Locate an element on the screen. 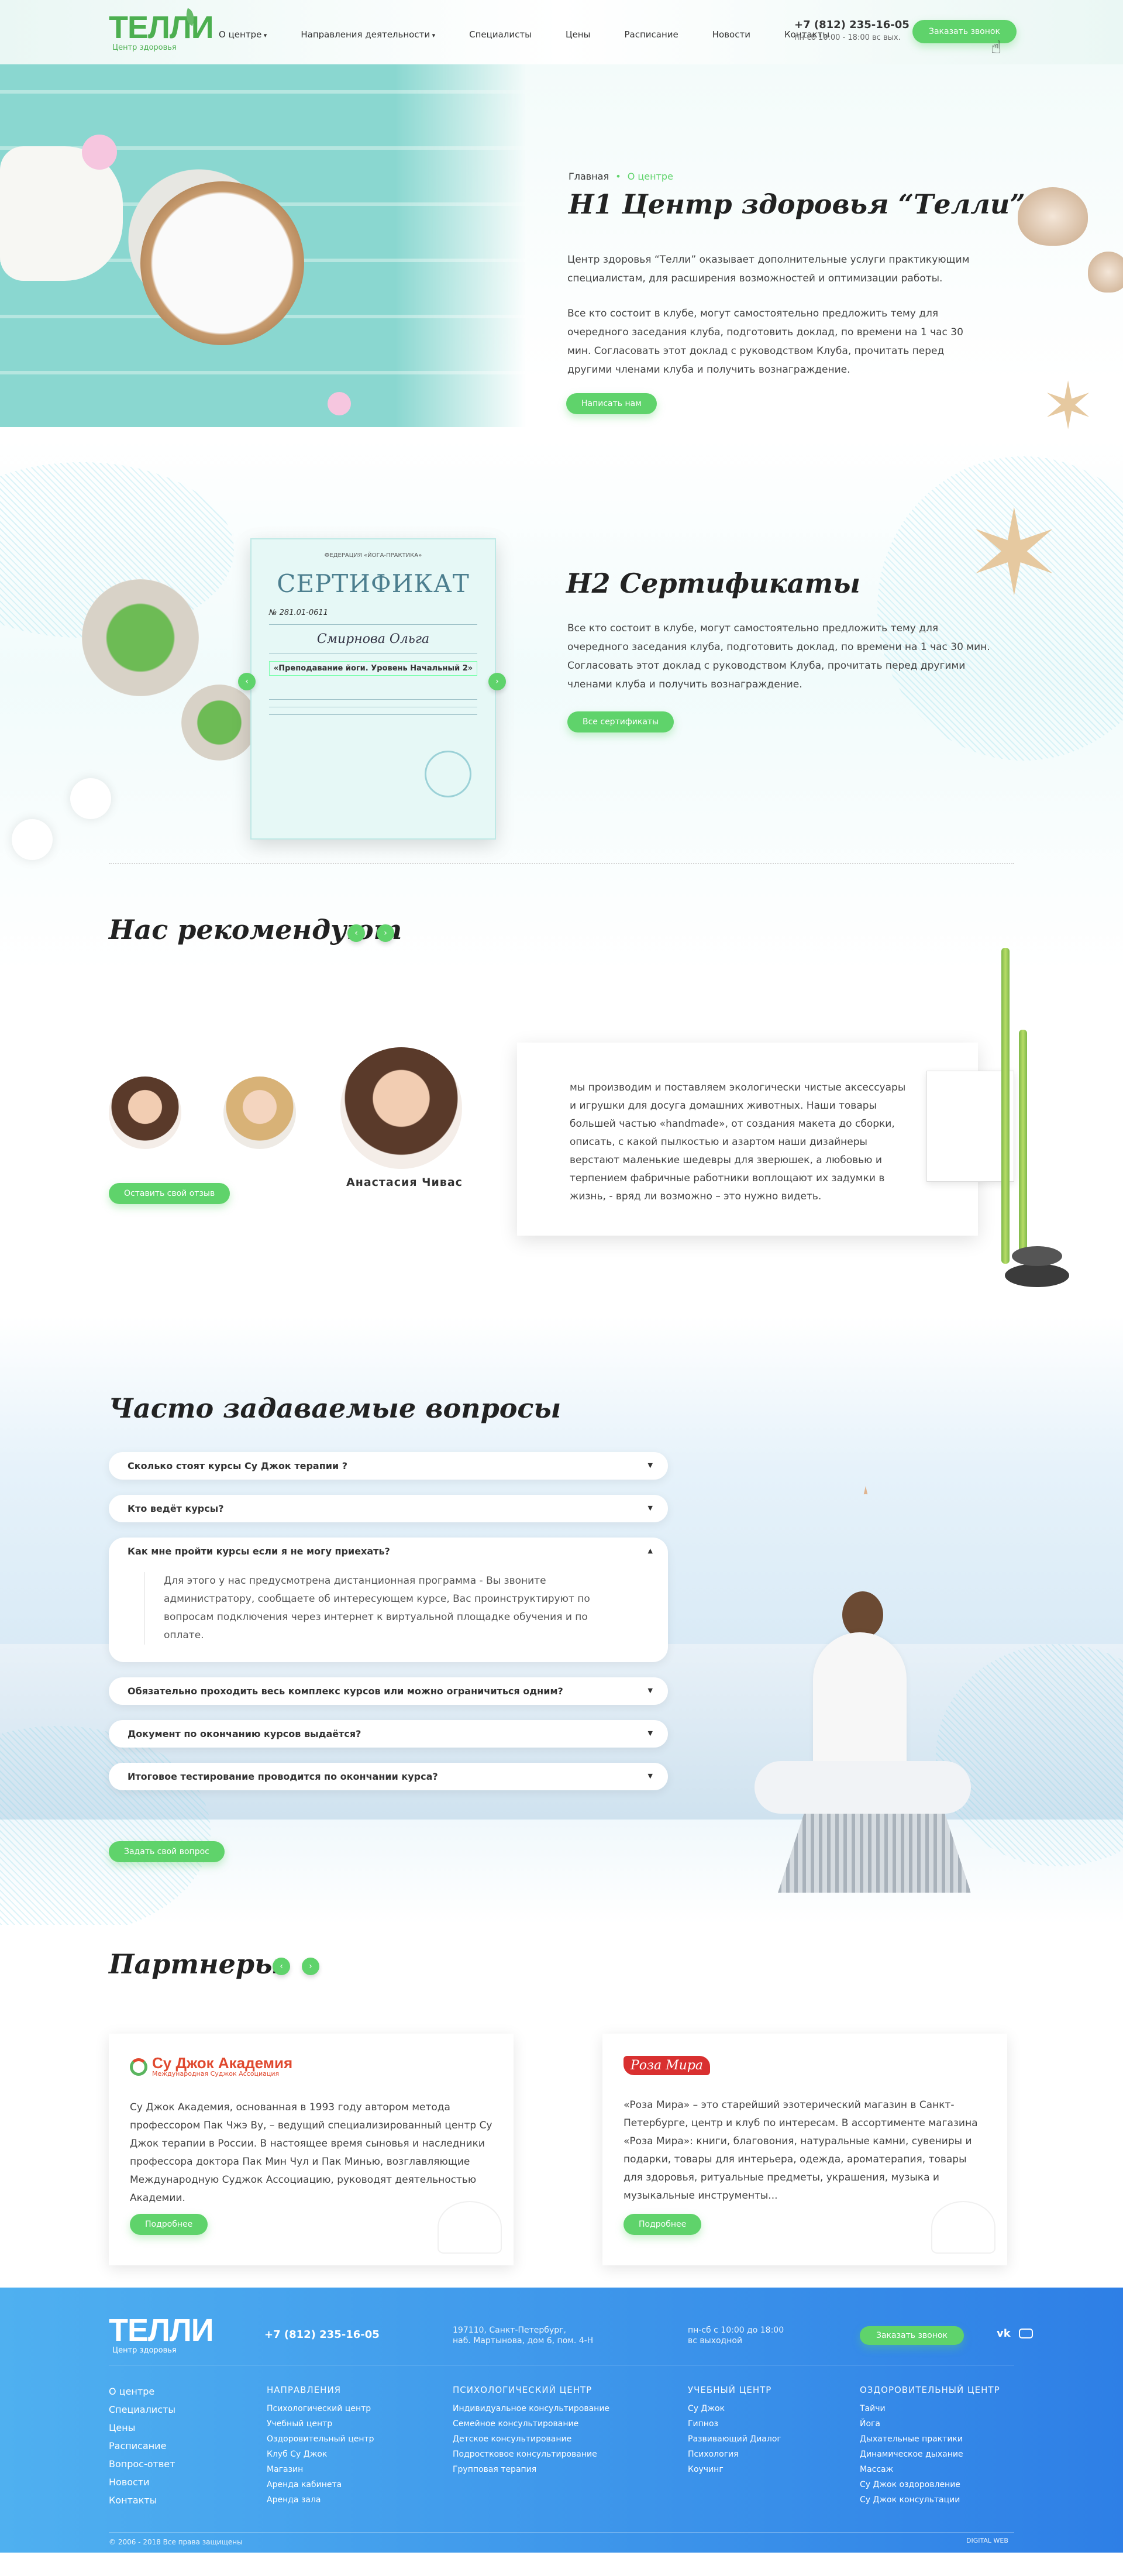 This screenshot has height=2576, width=1123. lotus-icon is located at coordinates (470, 2227).